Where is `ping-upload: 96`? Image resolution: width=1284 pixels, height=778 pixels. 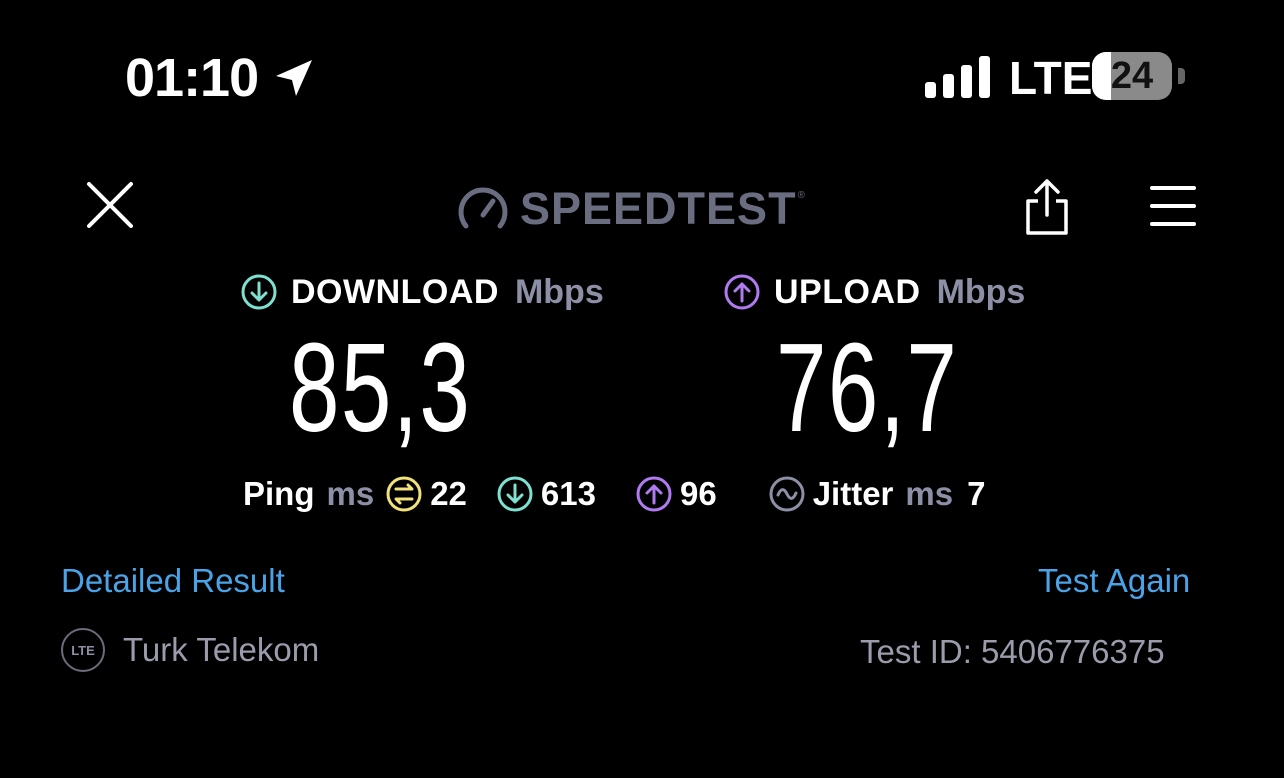 ping-upload: 96 is located at coordinates (676, 494).